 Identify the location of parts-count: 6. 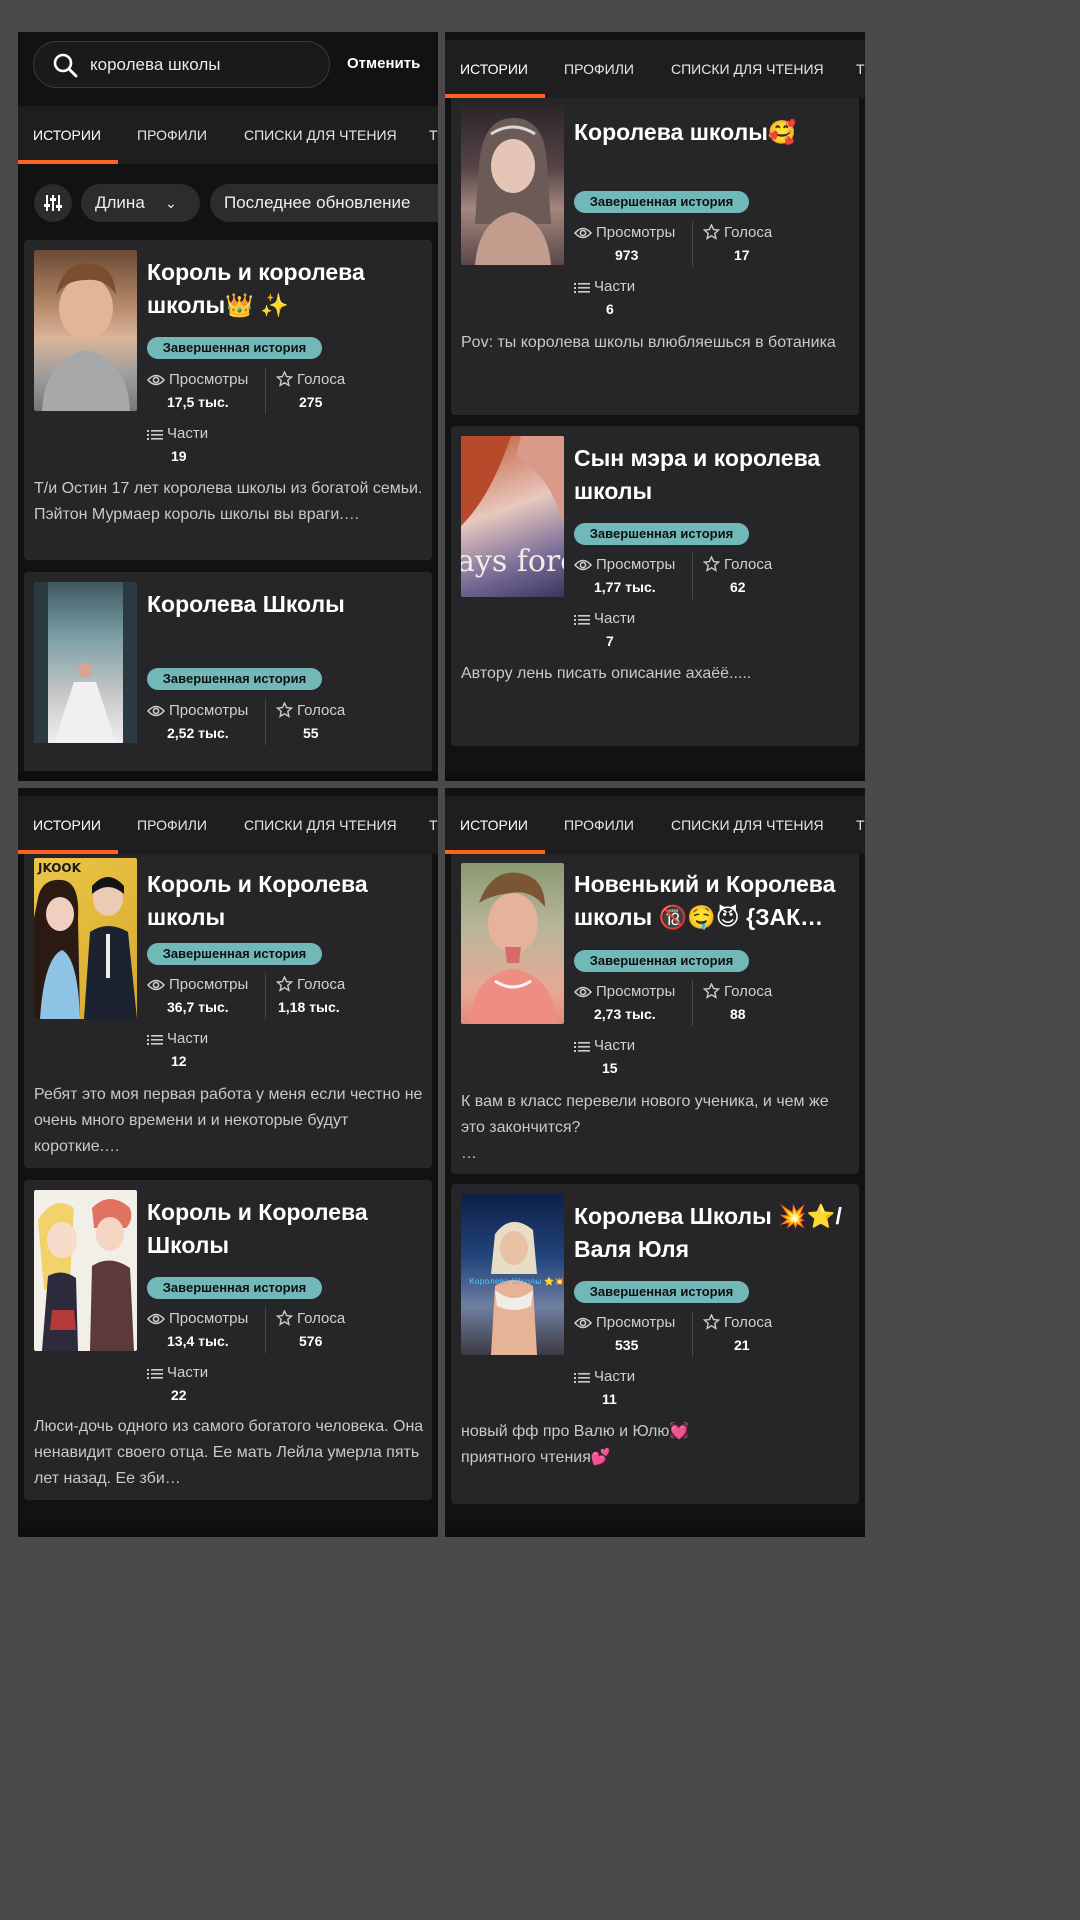
(610, 309).